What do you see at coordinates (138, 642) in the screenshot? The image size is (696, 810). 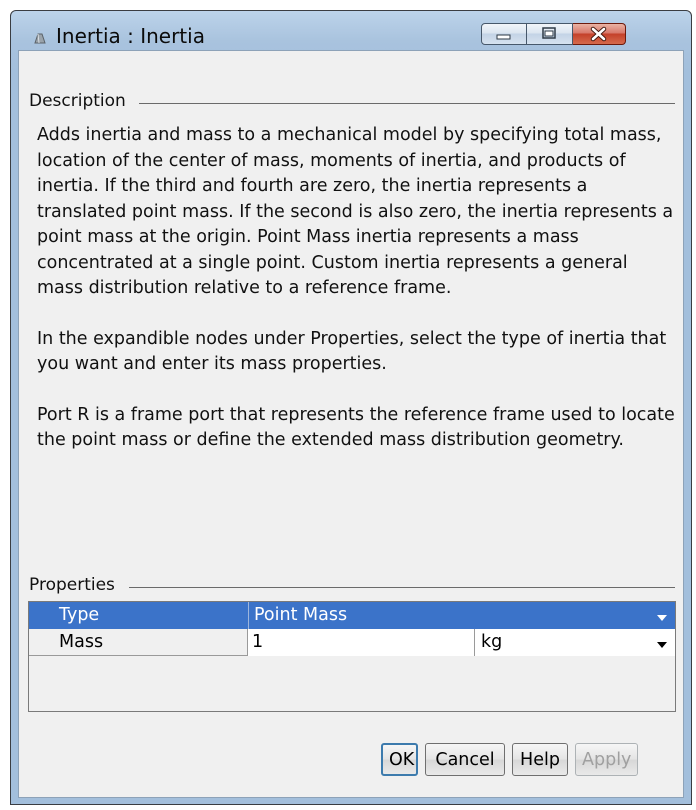 I see `mass-name: Mass` at bounding box center [138, 642].